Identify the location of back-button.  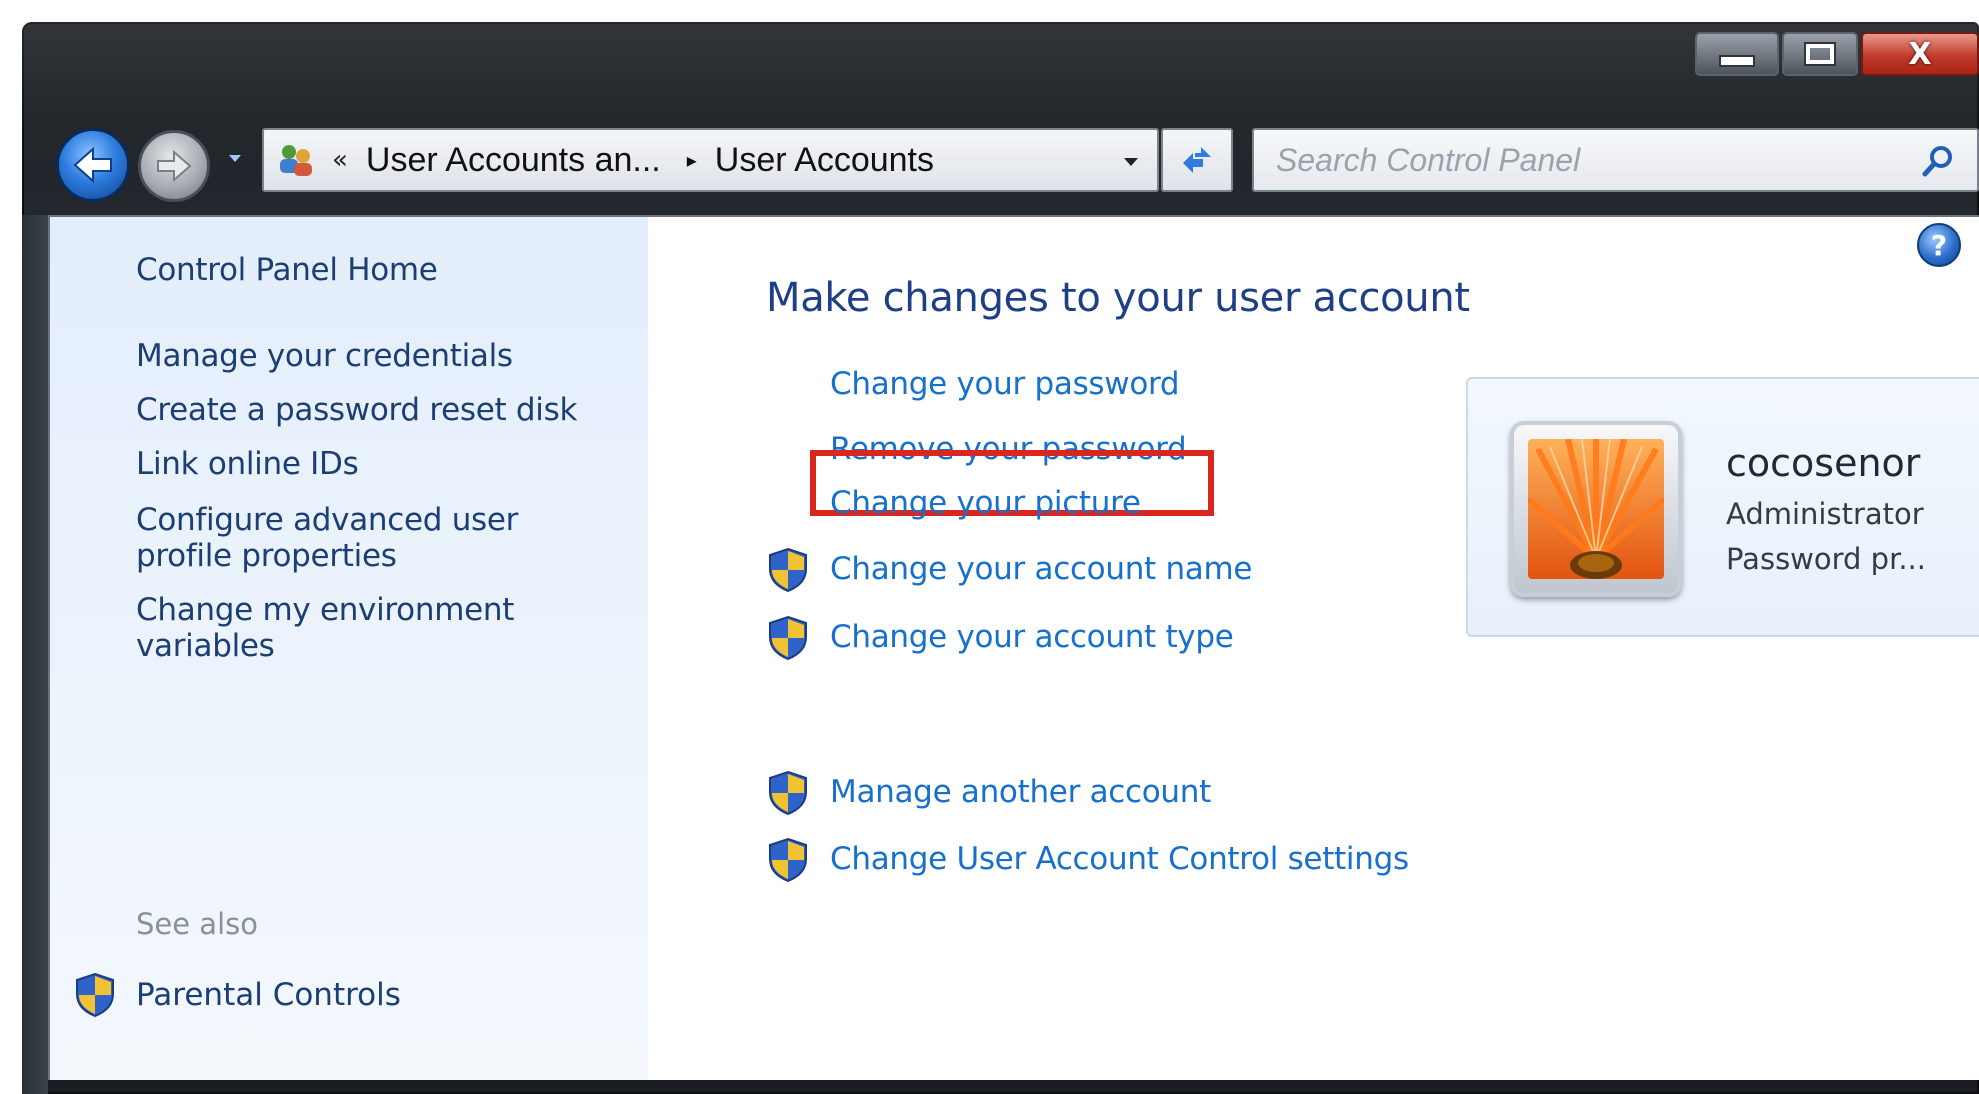
(93, 165).